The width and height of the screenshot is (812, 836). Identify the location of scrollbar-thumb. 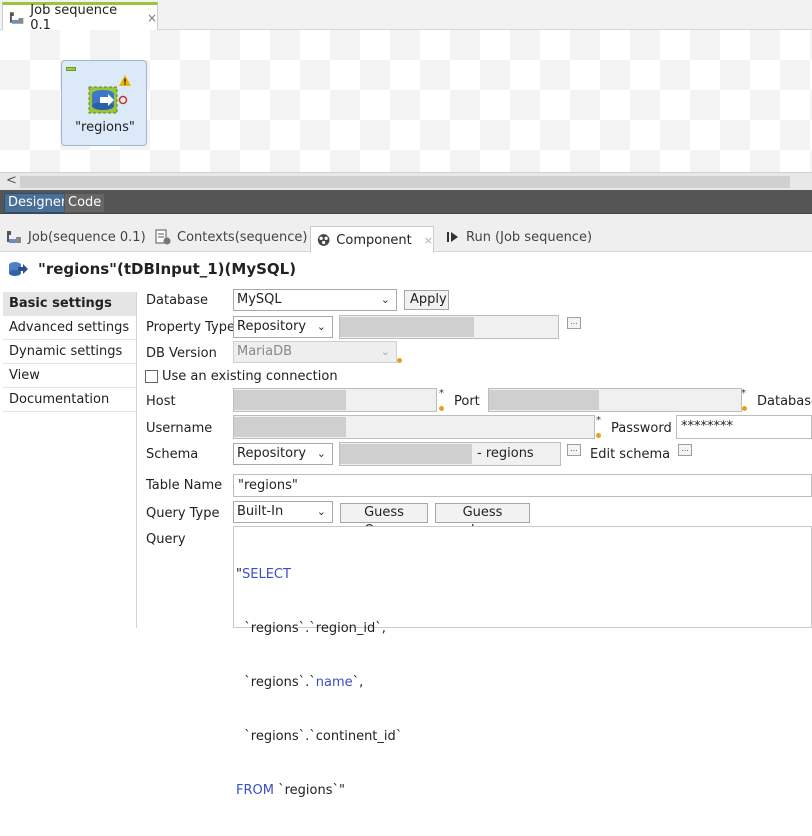
(405, 182).